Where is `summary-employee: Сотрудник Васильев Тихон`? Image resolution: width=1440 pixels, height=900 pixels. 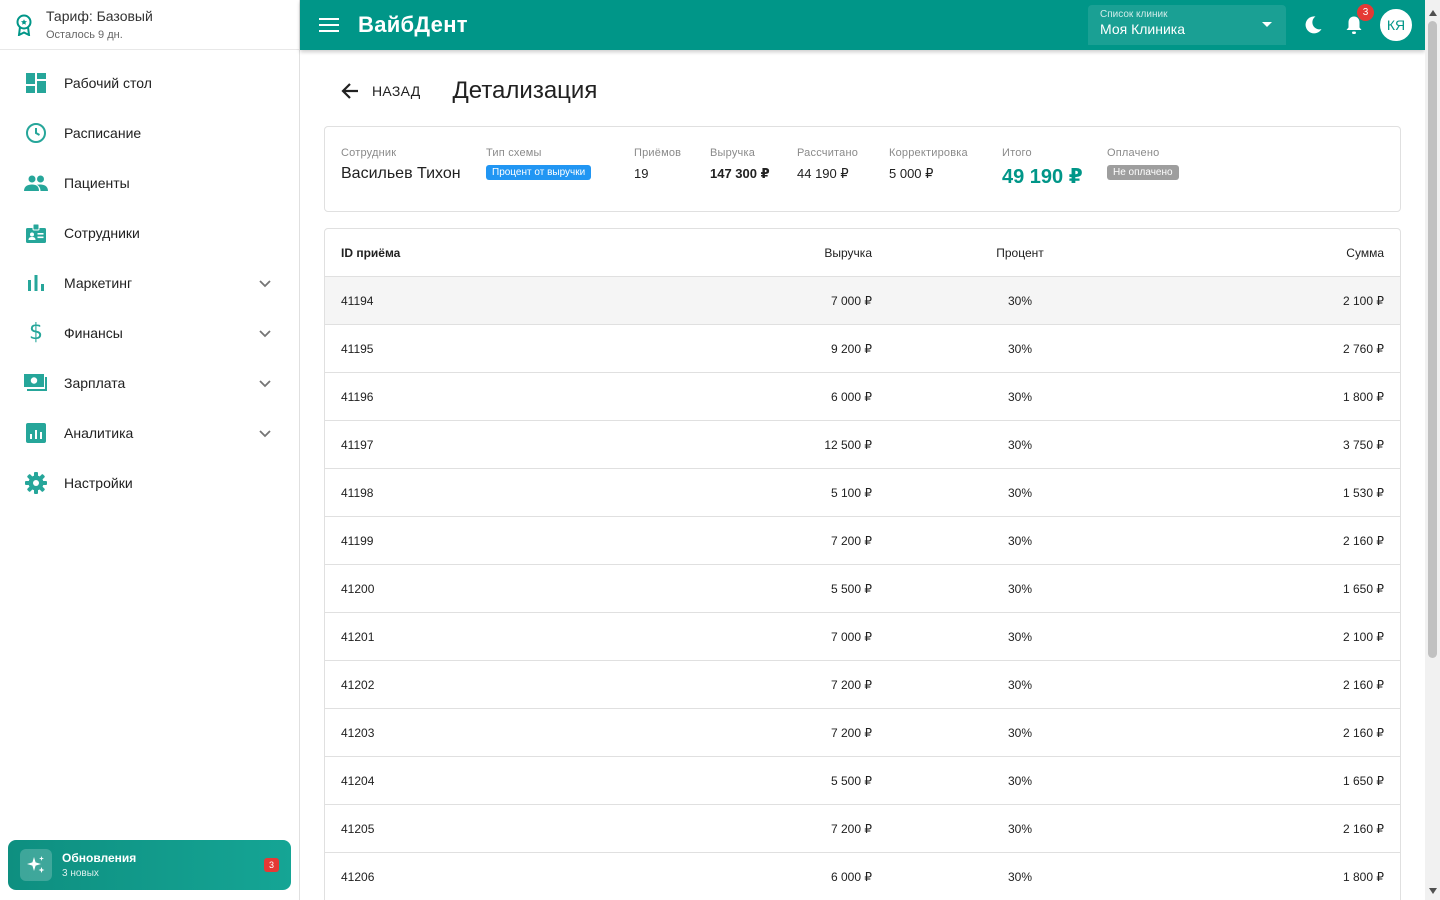
summary-employee: Сотрудник Васильев Тихон is located at coordinates (401, 165).